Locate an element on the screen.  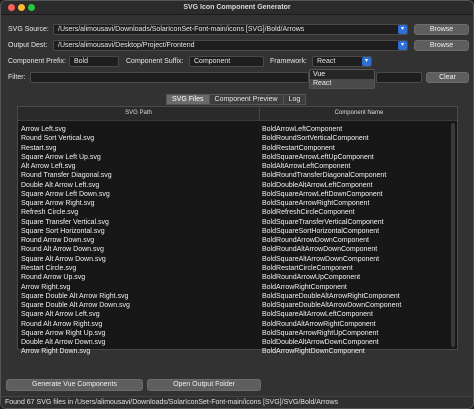
svg-source-label: SVG Source: is located at coordinates (28, 29).